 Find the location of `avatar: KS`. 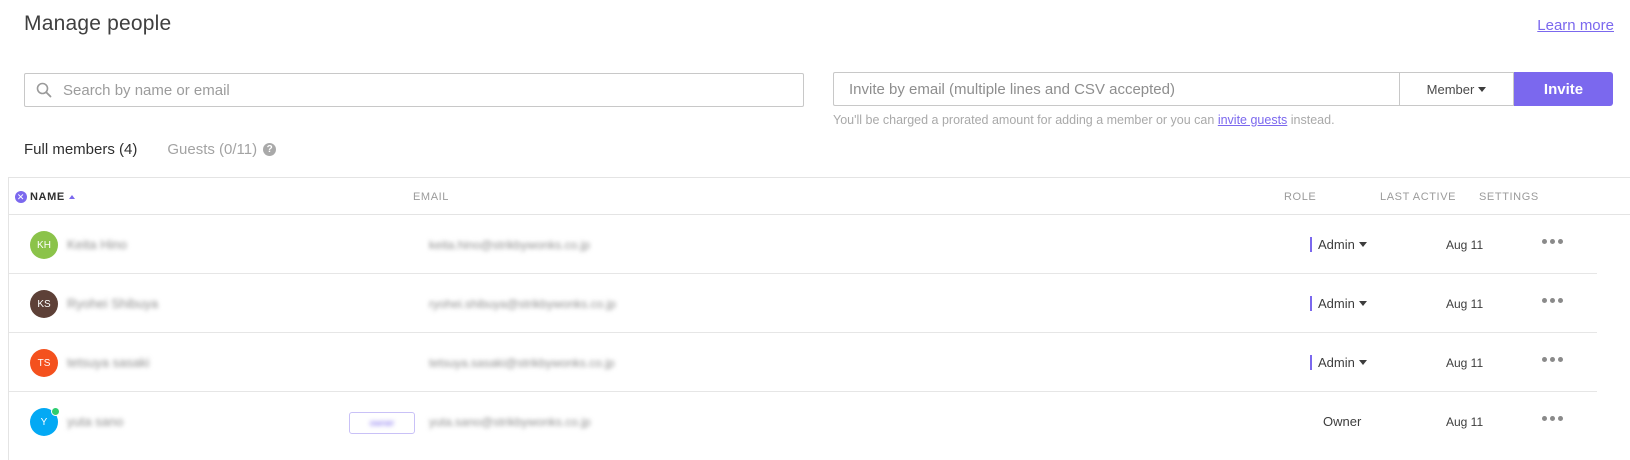

avatar: KS is located at coordinates (44, 304).